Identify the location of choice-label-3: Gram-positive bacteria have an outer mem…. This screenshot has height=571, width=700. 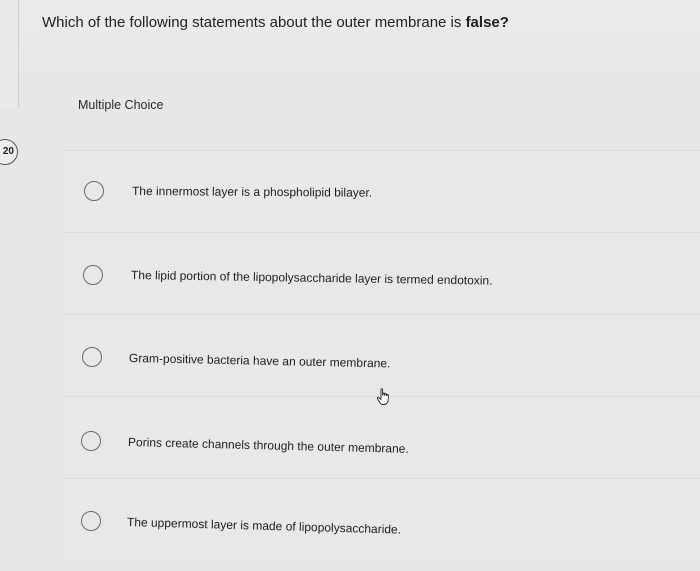
(259, 361).